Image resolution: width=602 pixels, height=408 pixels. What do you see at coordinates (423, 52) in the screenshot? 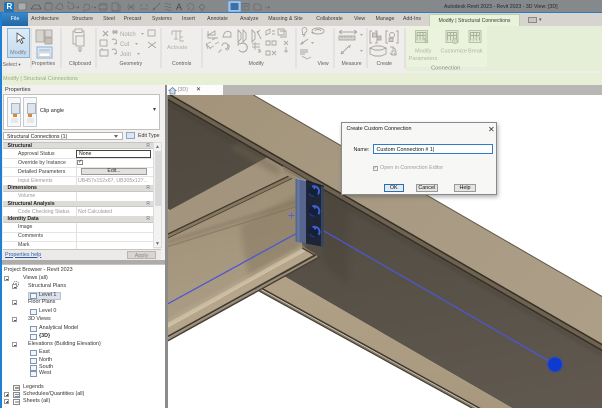
I see `svg-text: Modify` at bounding box center [423, 52].